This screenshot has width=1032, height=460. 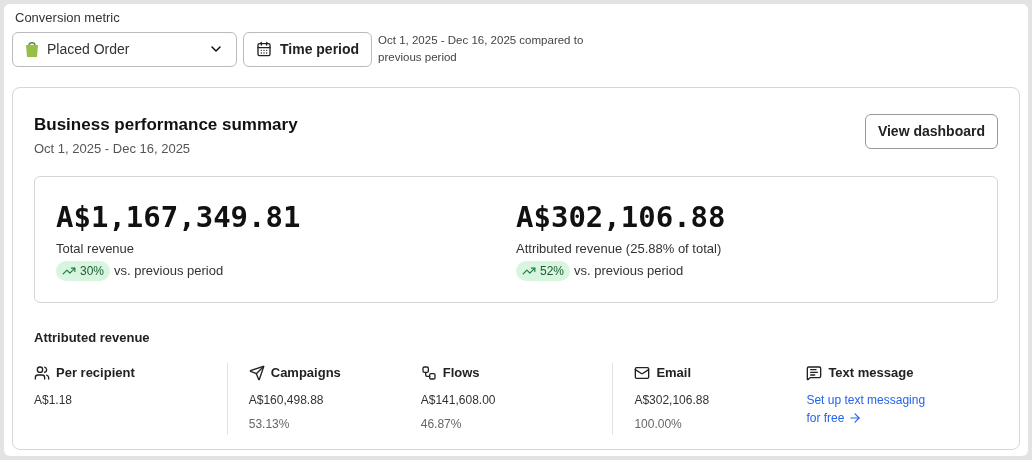 I want to click on card-dates: Oct 1, 2025 - Dec 16, 2025, so click(x=113, y=149).